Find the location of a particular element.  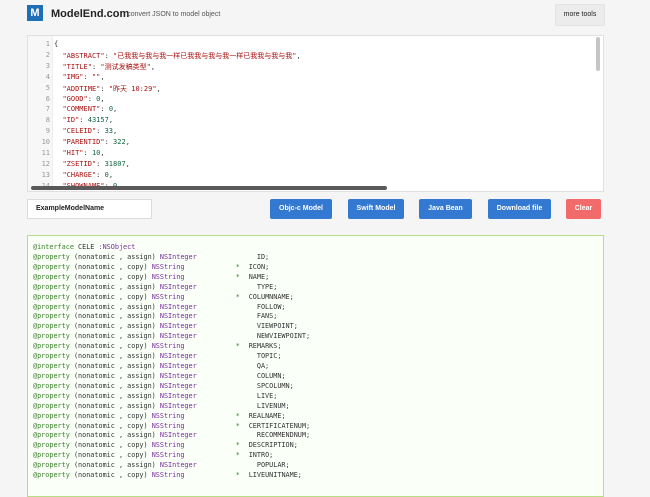

property-name: QA; is located at coordinates (263, 366).